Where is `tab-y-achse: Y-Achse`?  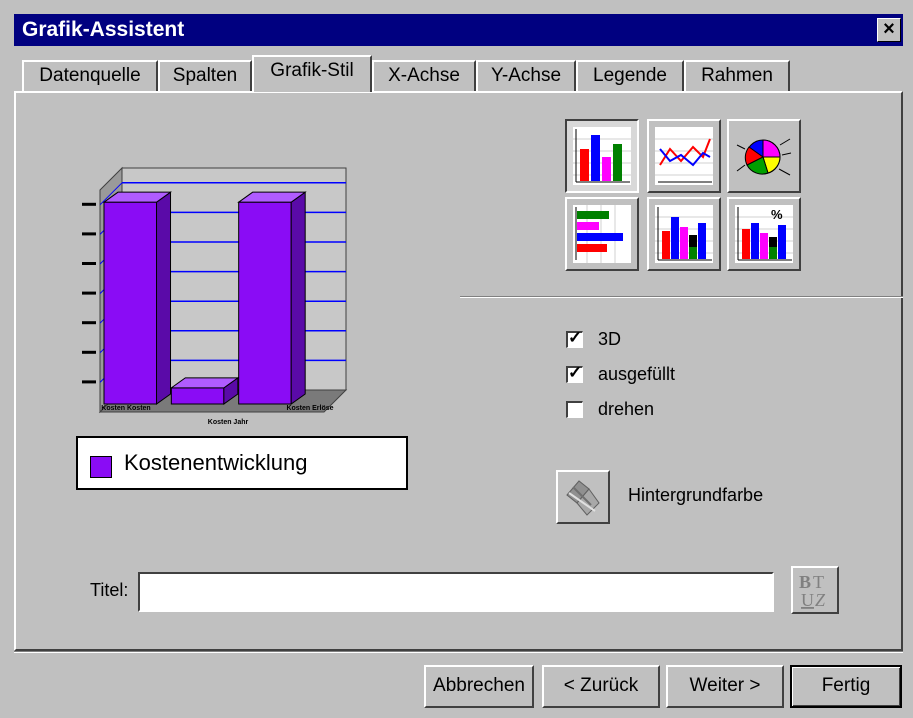 tab-y-achse: Y-Achse is located at coordinates (526, 75).